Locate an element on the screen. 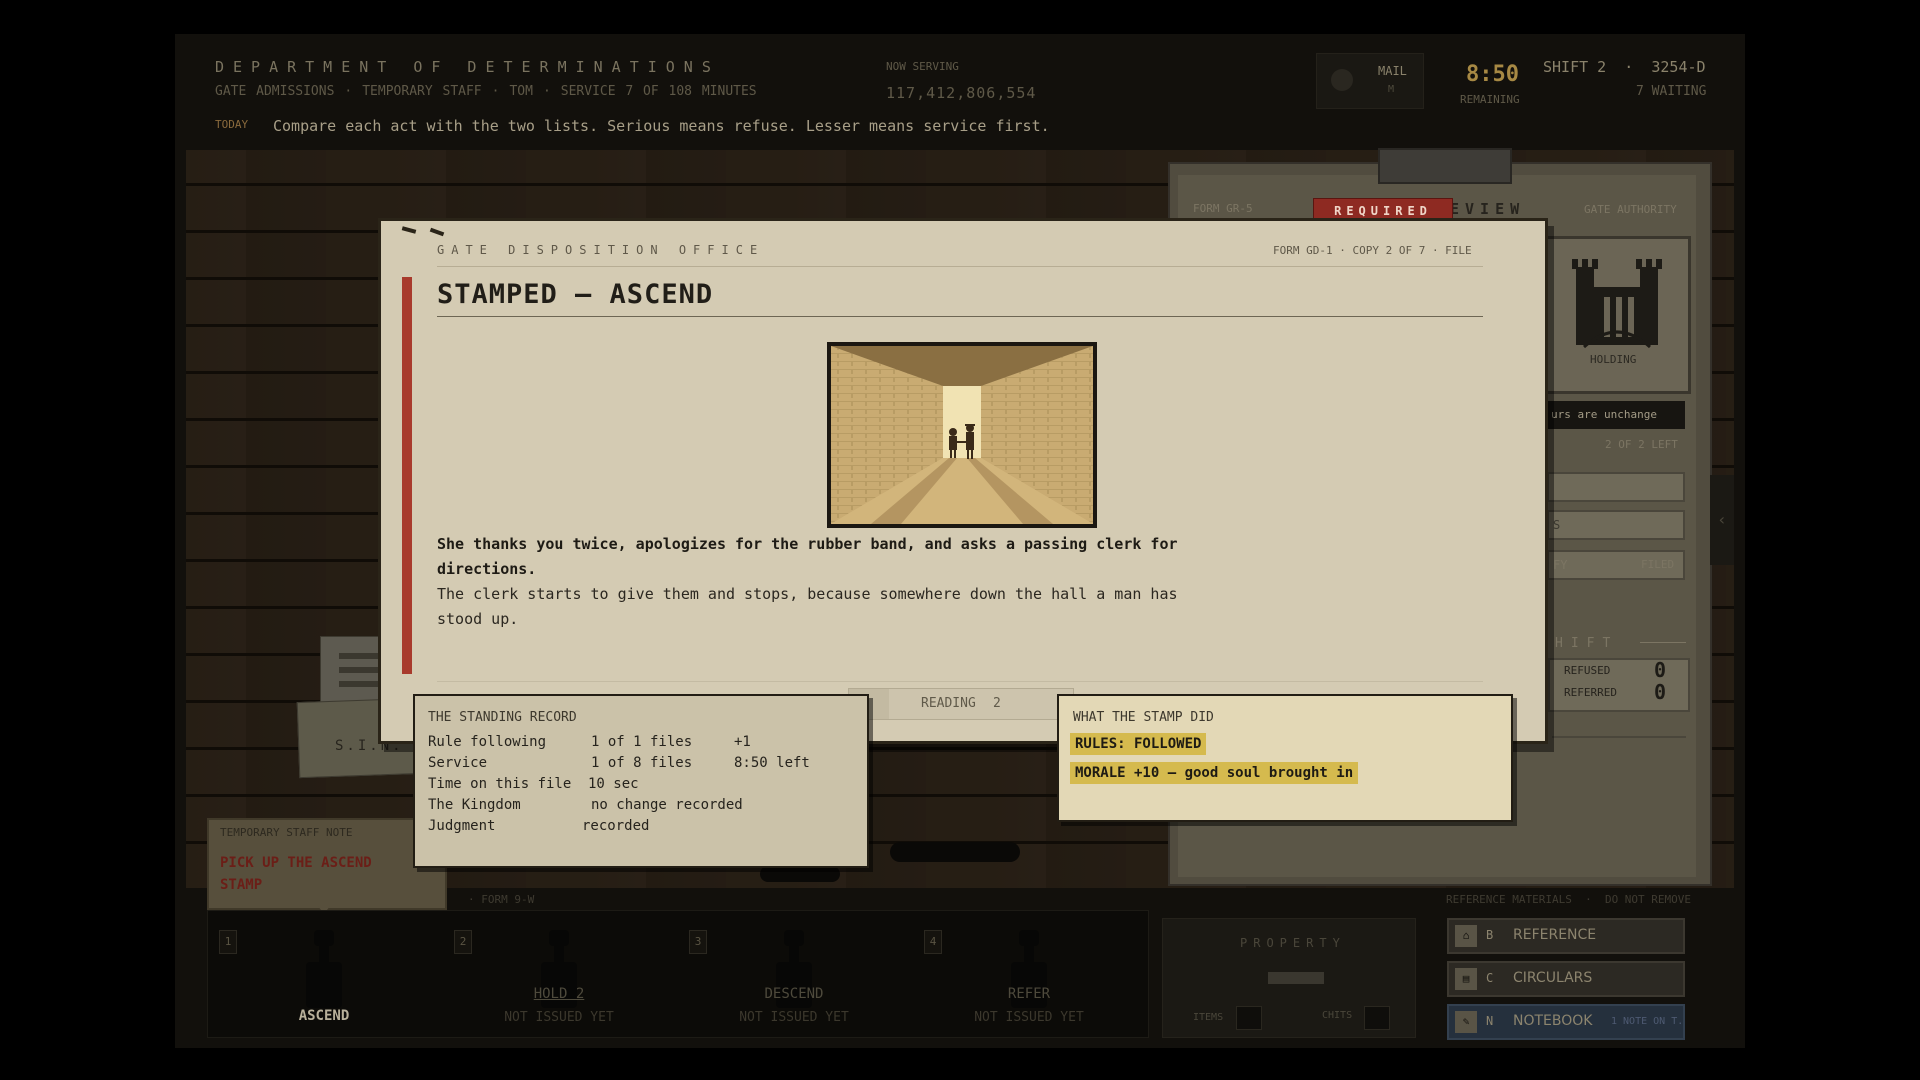 This screenshot has height=1080, width=1920. reference-key: B is located at coordinates (1490, 935).